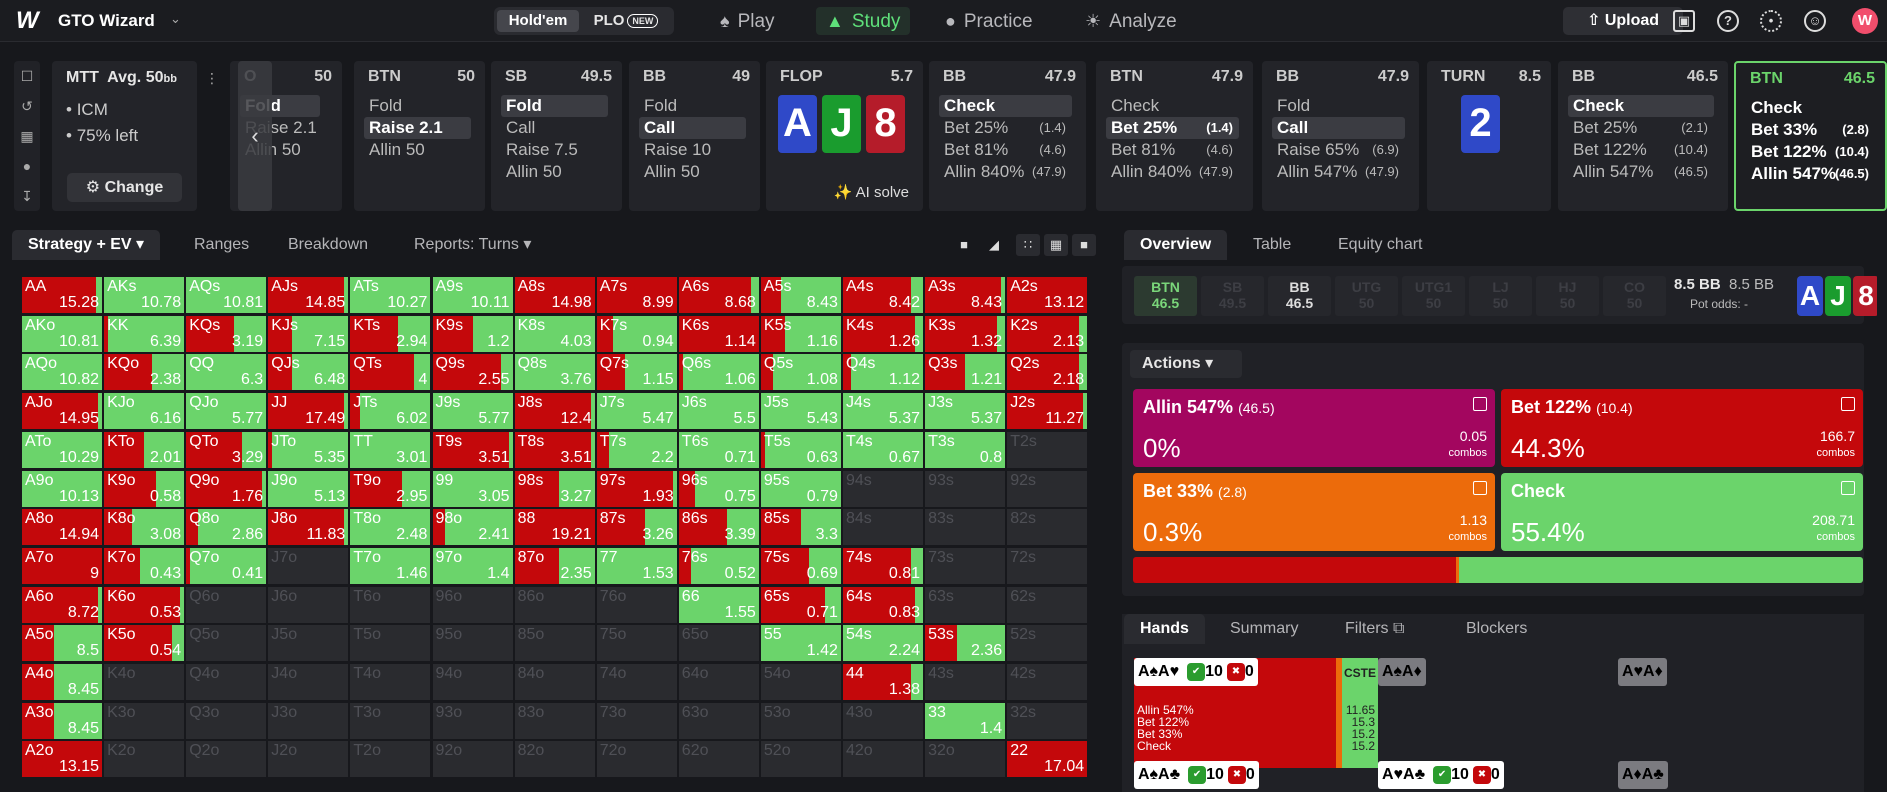 The height and width of the screenshot is (792, 1887). What do you see at coordinates (390, 449) in the screenshot?
I see `hand-cell: 3.01 TT` at bounding box center [390, 449].